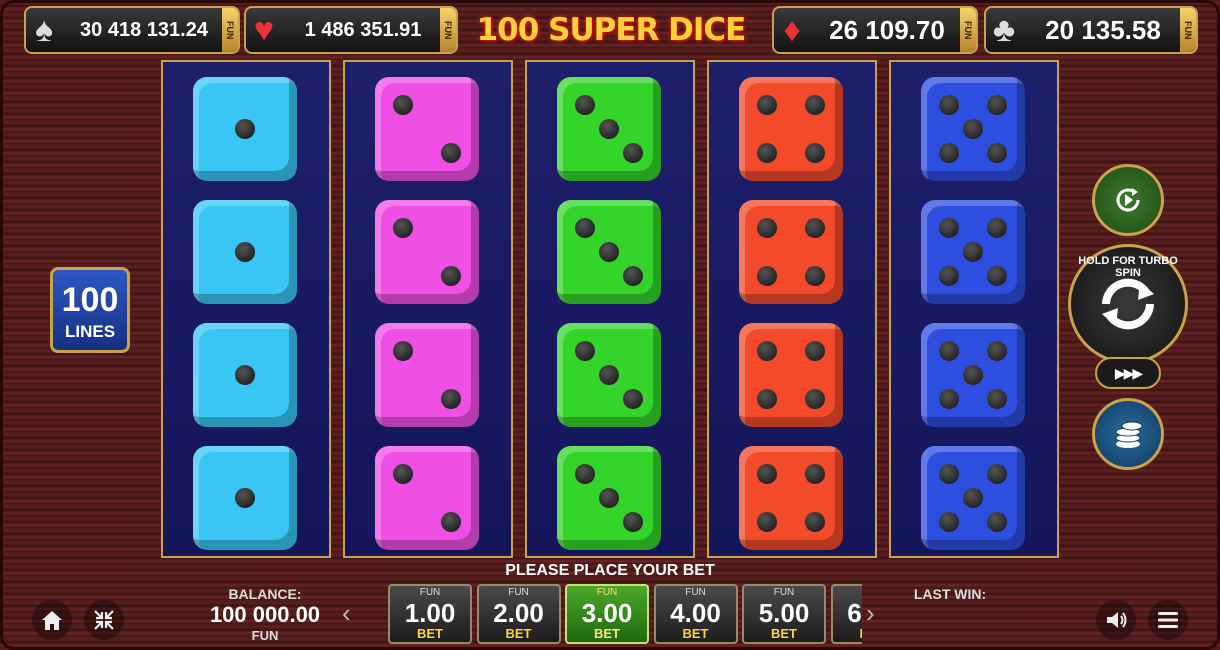  What do you see at coordinates (784, 614) in the screenshot?
I see `bet-option-button: FUN 5.00 BET` at bounding box center [784, 614].